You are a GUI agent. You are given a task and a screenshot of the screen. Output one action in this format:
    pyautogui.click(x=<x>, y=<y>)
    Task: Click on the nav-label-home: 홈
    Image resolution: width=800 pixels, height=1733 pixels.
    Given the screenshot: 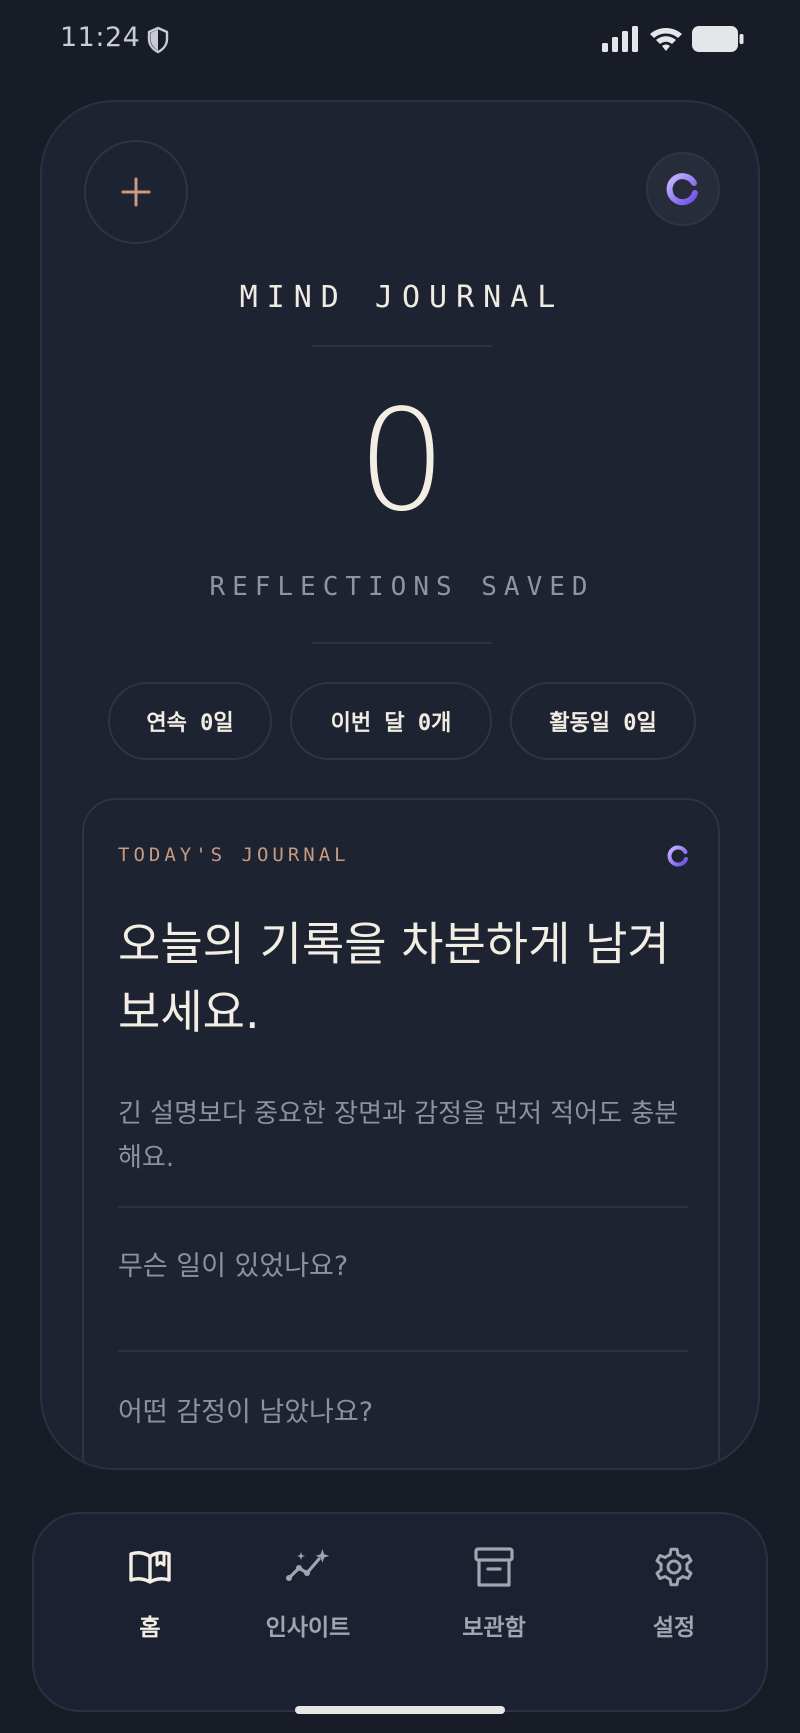 What is the action you would take?
    pyautogui.click(x=150, y=1628)
    